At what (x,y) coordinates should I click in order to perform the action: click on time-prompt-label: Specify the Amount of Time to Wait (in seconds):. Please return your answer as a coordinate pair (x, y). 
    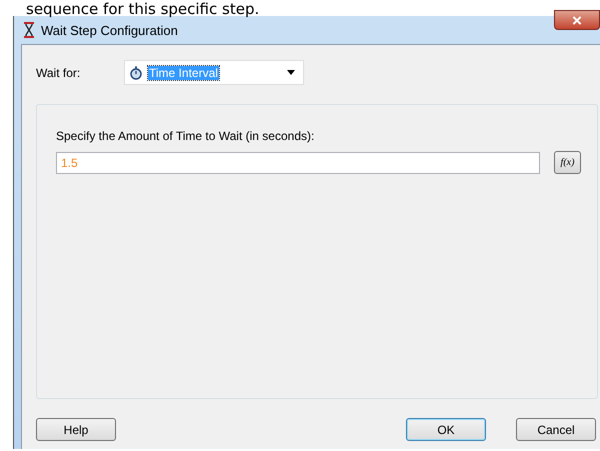
    Looking at the image, I should click on (186, 136).